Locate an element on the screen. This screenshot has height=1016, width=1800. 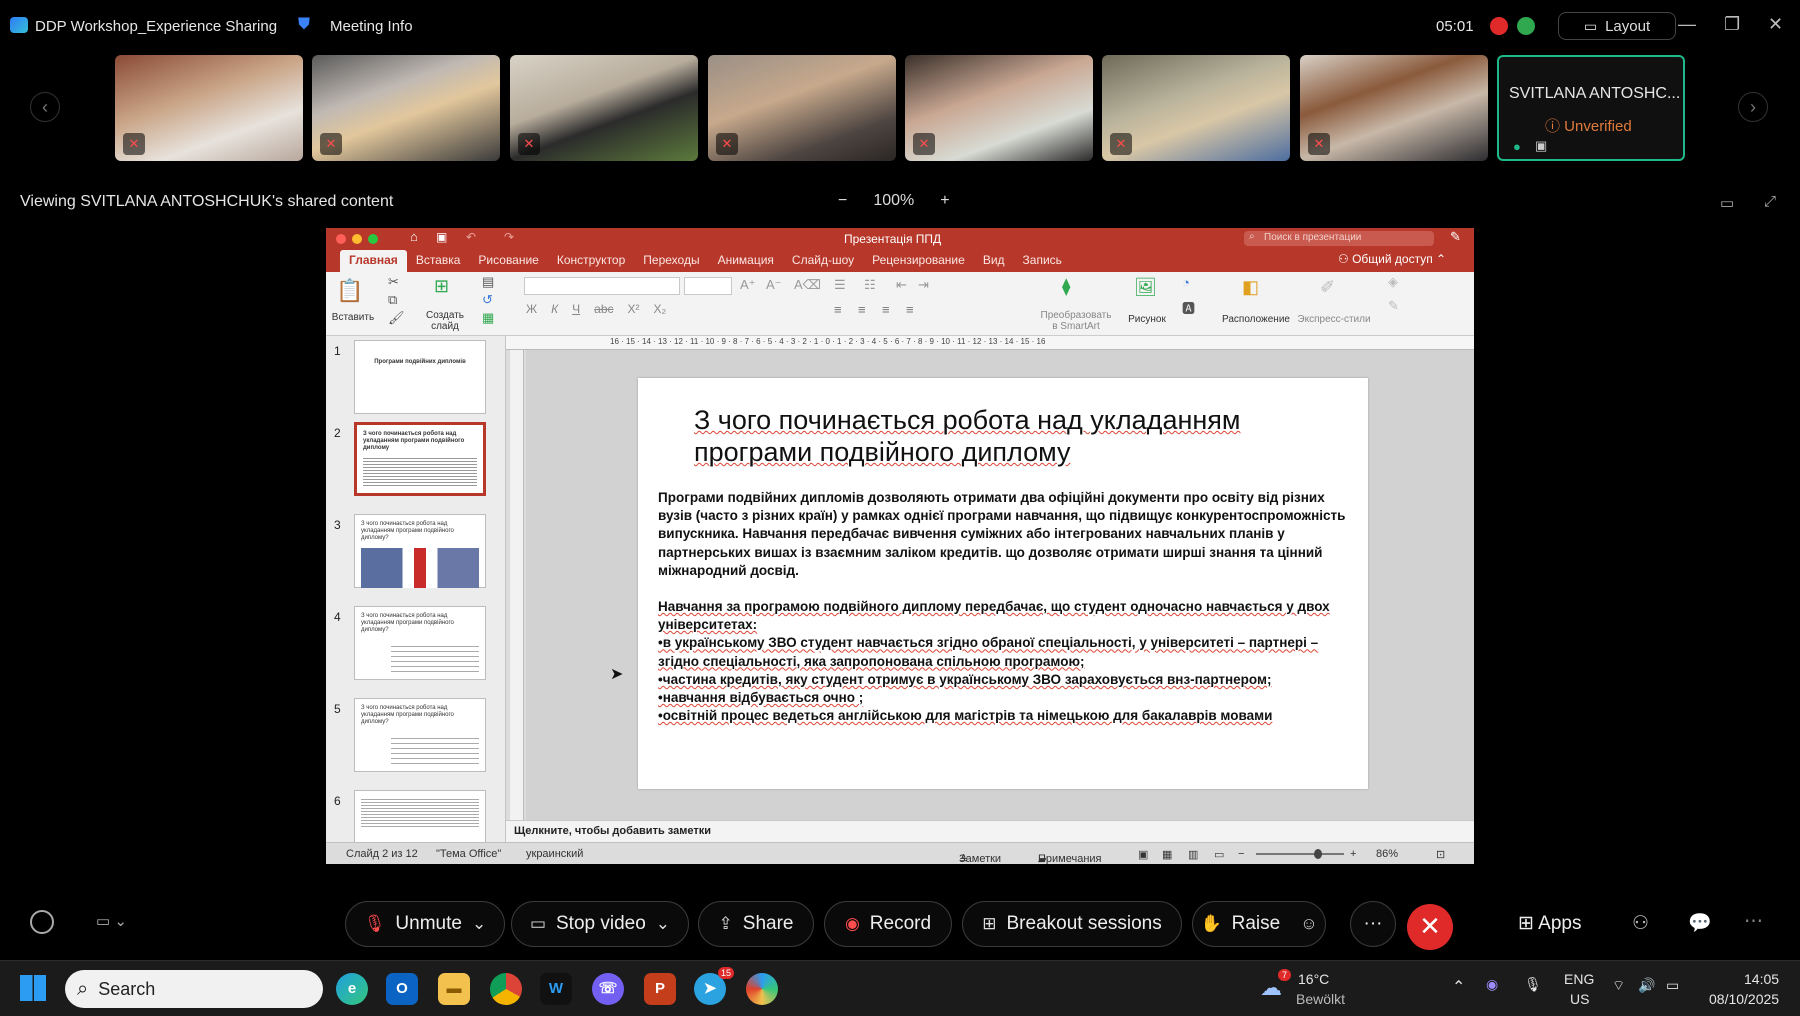
grow-font-icon: A⁺ is located at coordinates (748, 285).